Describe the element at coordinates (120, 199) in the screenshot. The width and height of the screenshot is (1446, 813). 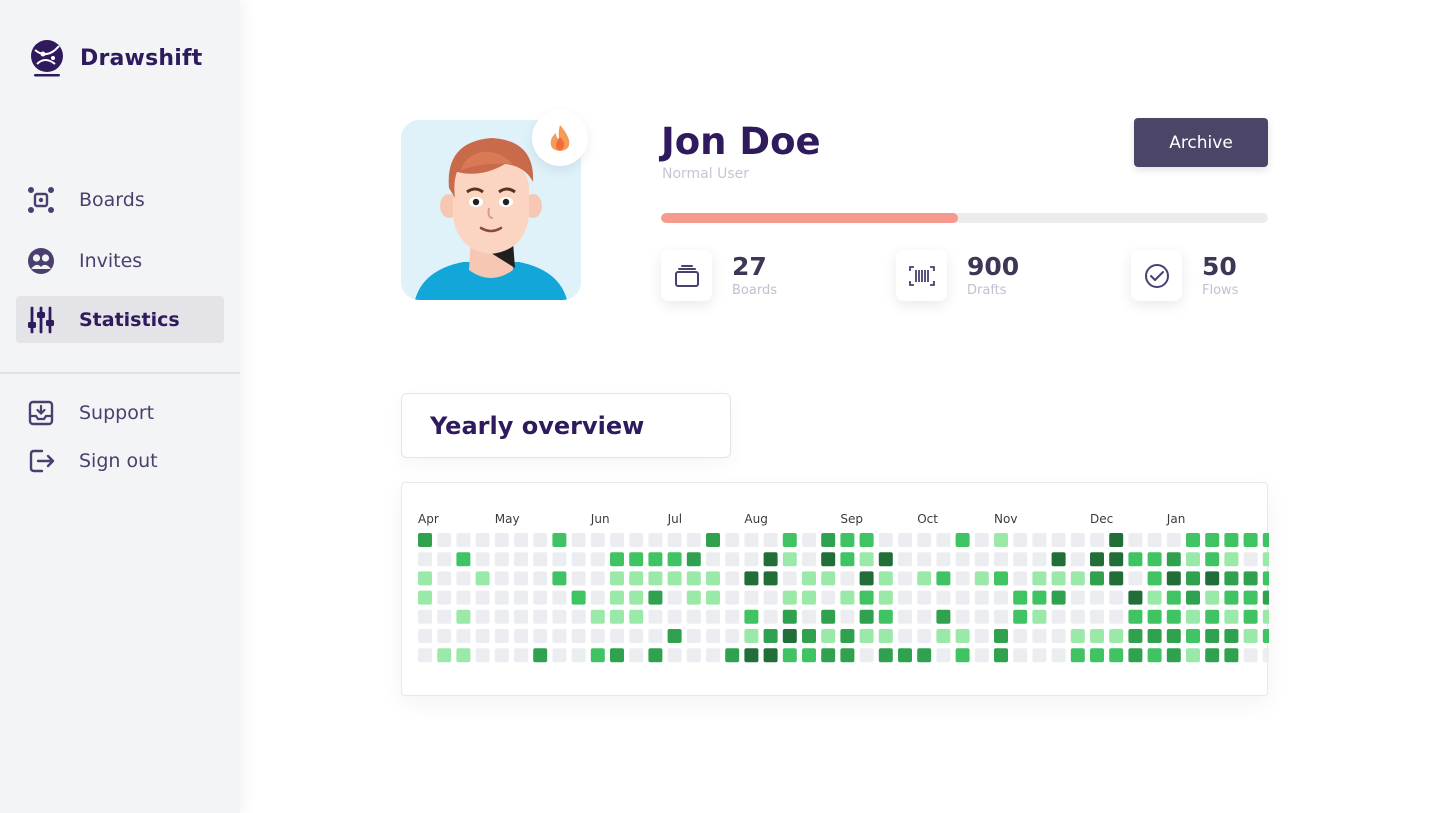
I see `sidebar-item-boards: Boards` at that location.